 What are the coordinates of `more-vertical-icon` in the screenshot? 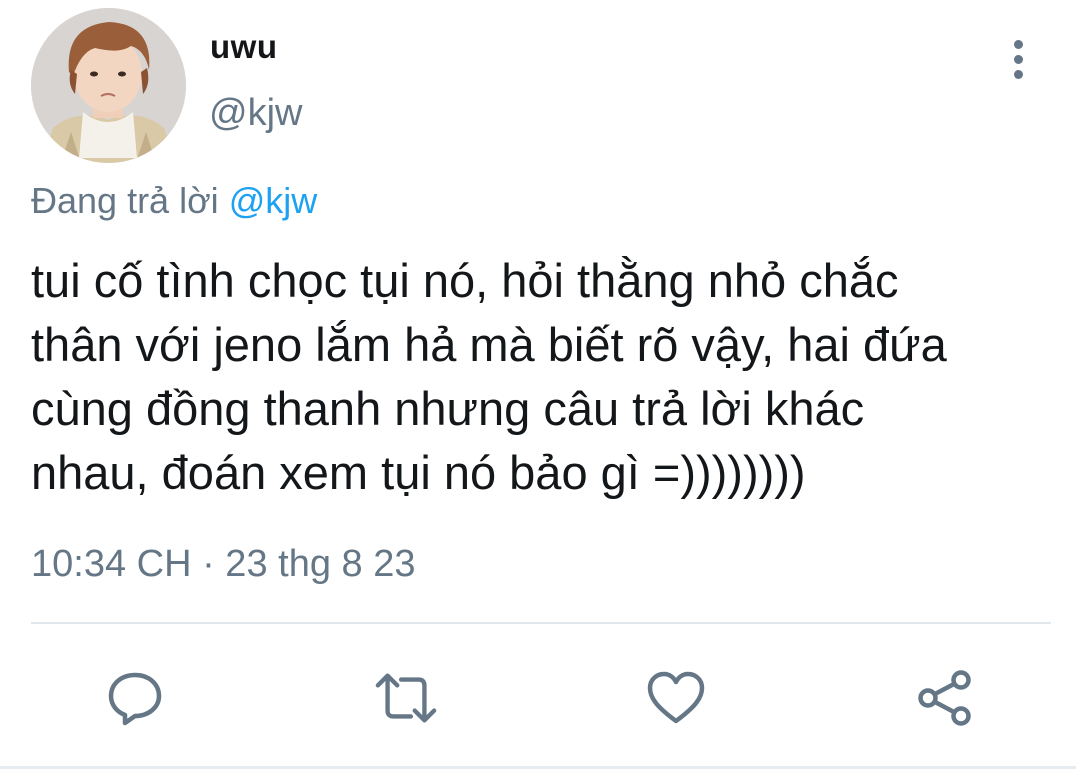 It's located at (1018, 59).